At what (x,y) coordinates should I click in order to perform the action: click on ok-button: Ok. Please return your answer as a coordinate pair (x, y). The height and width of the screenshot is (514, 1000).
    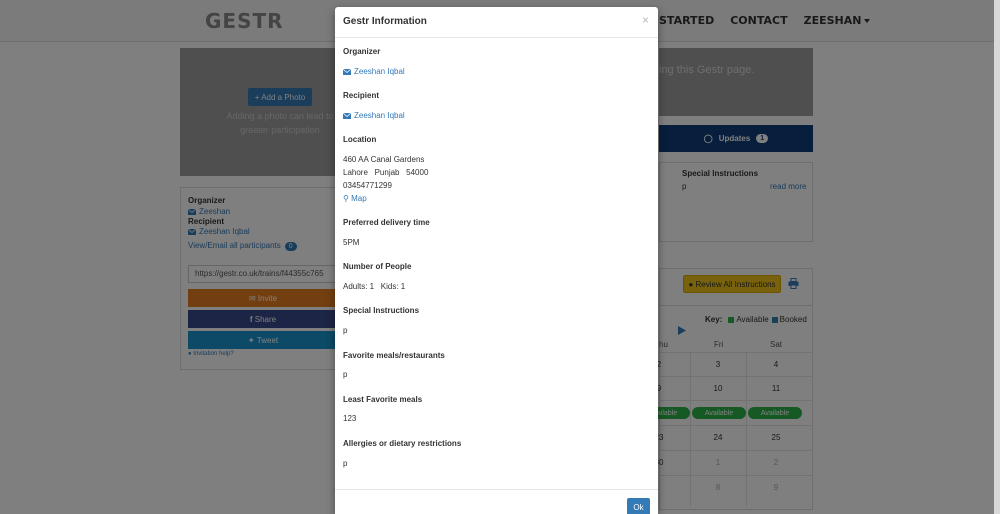
    Looking at the image, I should click on (638, 506).